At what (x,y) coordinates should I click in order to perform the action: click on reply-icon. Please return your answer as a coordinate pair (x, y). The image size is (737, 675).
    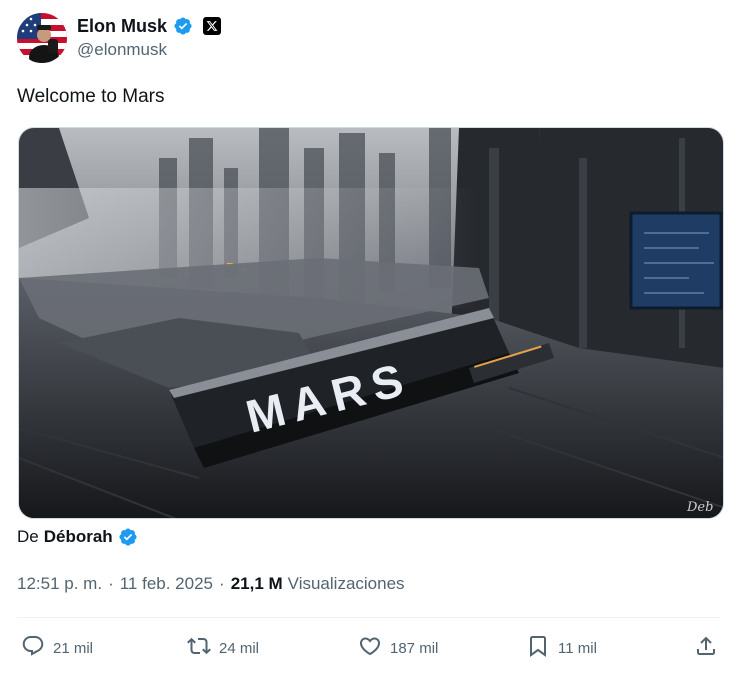
    Looking at the image, I should click on (33, 648).